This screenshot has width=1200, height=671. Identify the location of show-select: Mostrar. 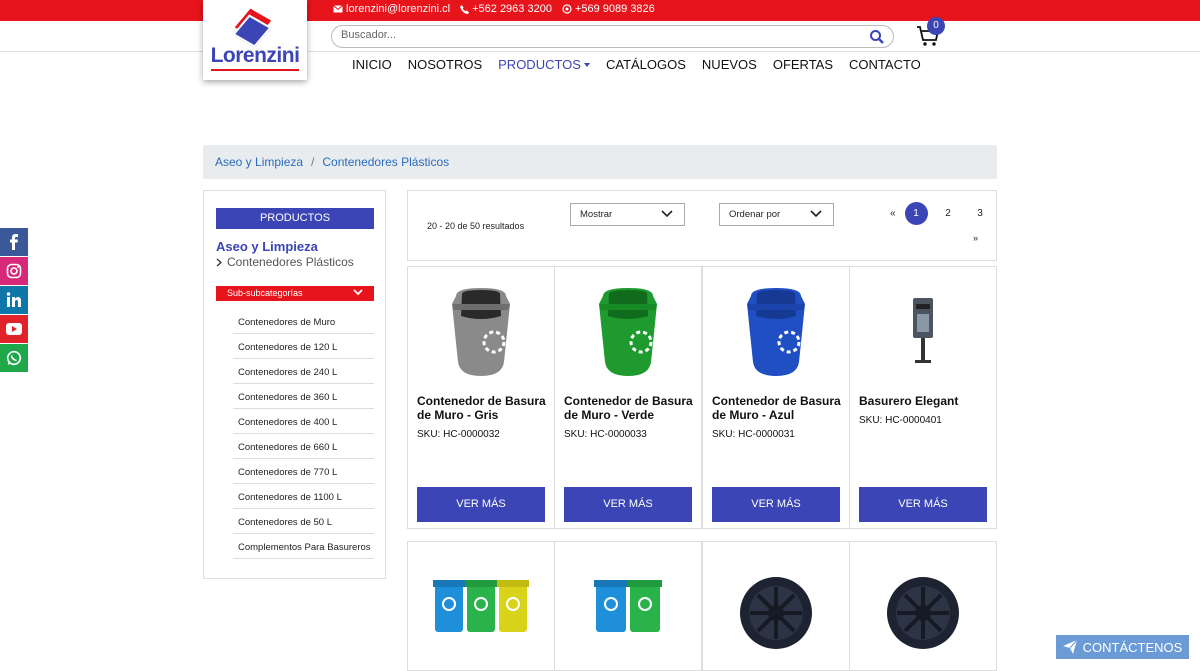
(627, 214).